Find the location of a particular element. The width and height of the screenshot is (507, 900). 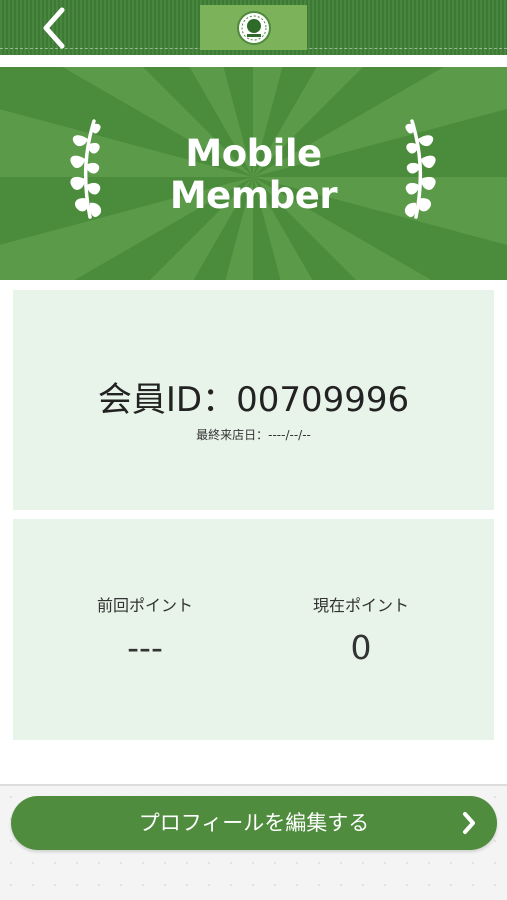

previous-points-label: 前回ポイント is located at coordinates (144, 605).